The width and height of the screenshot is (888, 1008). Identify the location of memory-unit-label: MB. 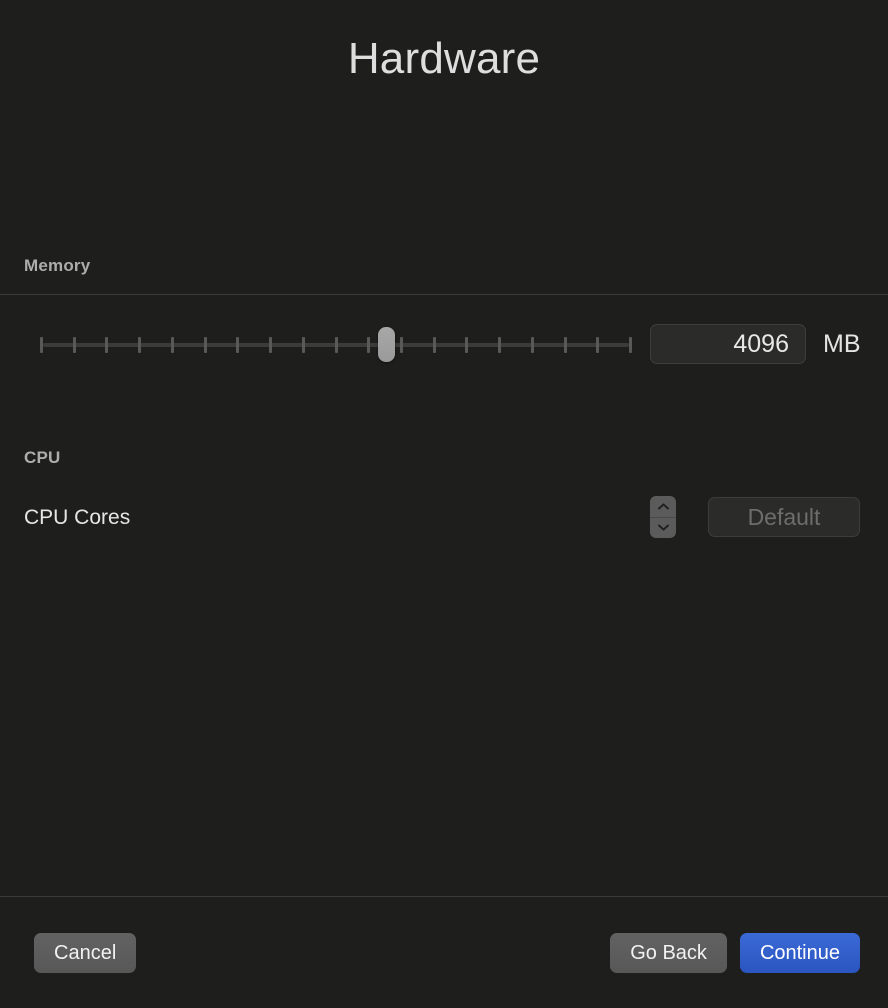
(842, 343).